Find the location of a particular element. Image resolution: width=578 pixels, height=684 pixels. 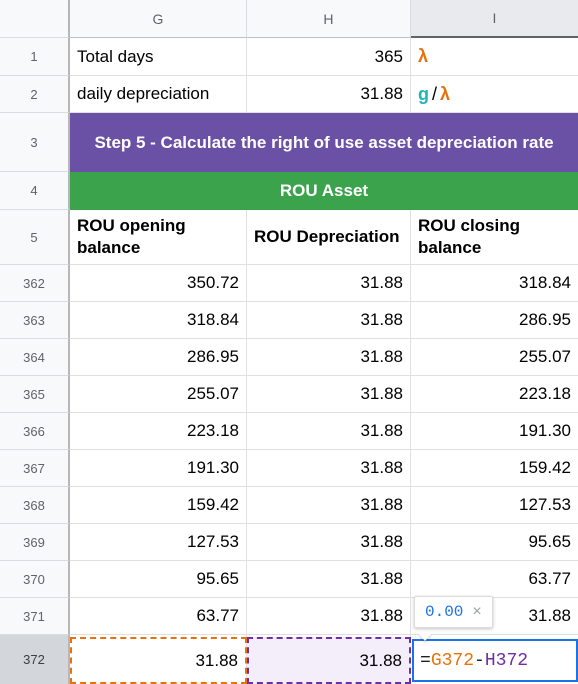

cell-g1-value: Total days is located at coordinates (115, 56).